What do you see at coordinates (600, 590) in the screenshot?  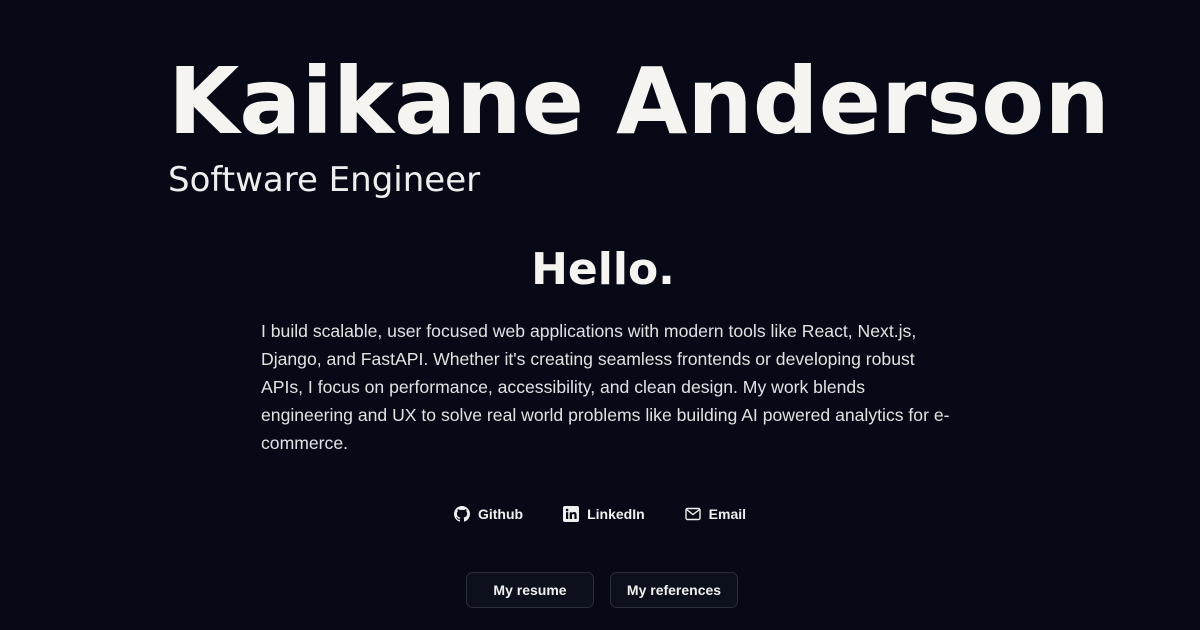 I see `action-buttons: My resume My references` at bounding box center [600, 590].